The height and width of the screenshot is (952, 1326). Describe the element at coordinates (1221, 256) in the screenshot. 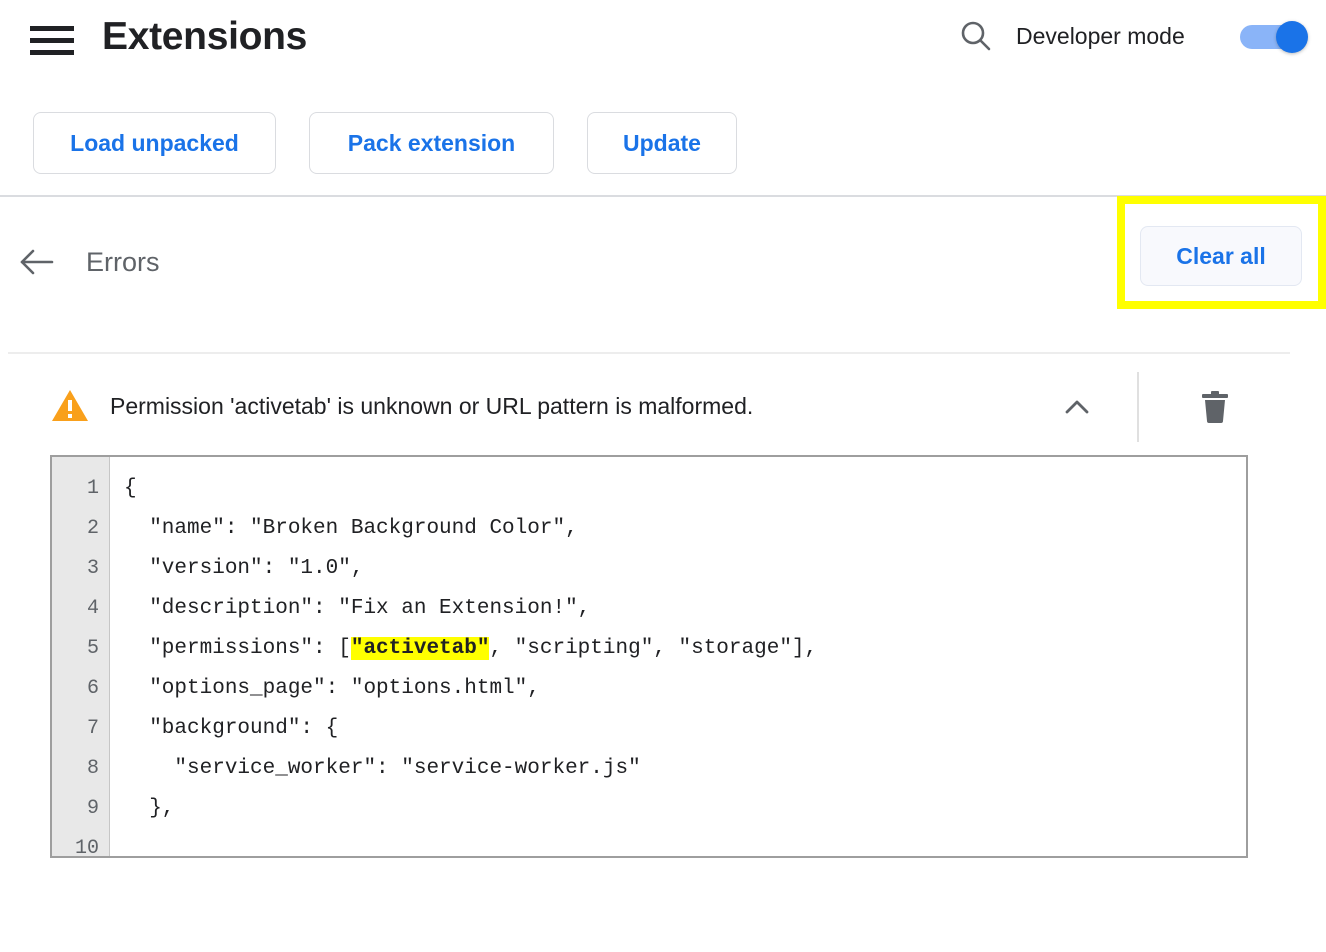

I see `clear-all-button: Clear all` at that location.